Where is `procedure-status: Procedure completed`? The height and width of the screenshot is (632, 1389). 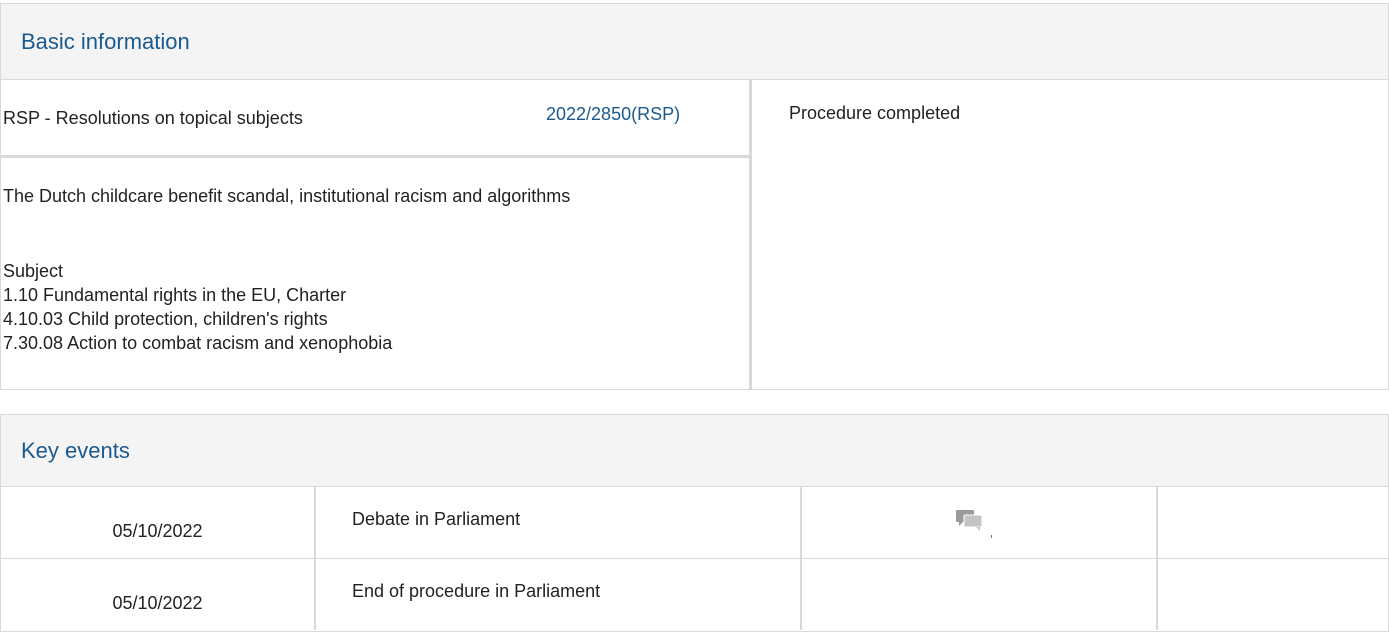
procedure-status: Procedure completed is located at coordinates (875, 113).